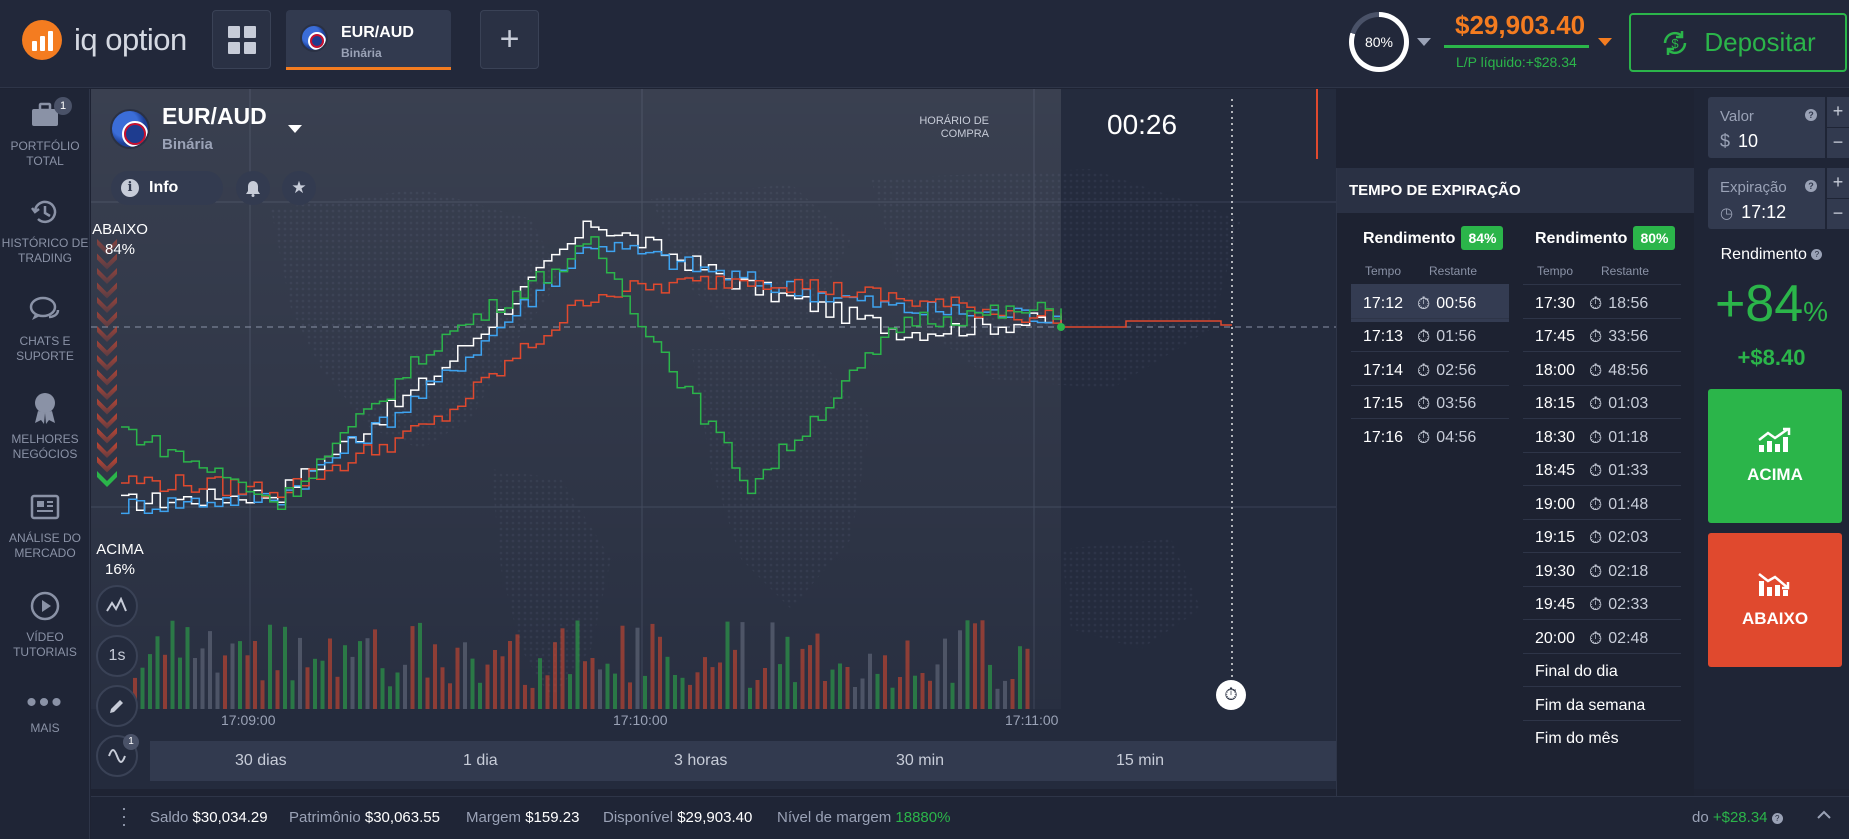 This screenshot has height=839, width=1849. What do you see at coordinates (1433, 238) in the screenshot?
I see `yield-header: Rendimento 84%` at bounding box center [1433, 238].